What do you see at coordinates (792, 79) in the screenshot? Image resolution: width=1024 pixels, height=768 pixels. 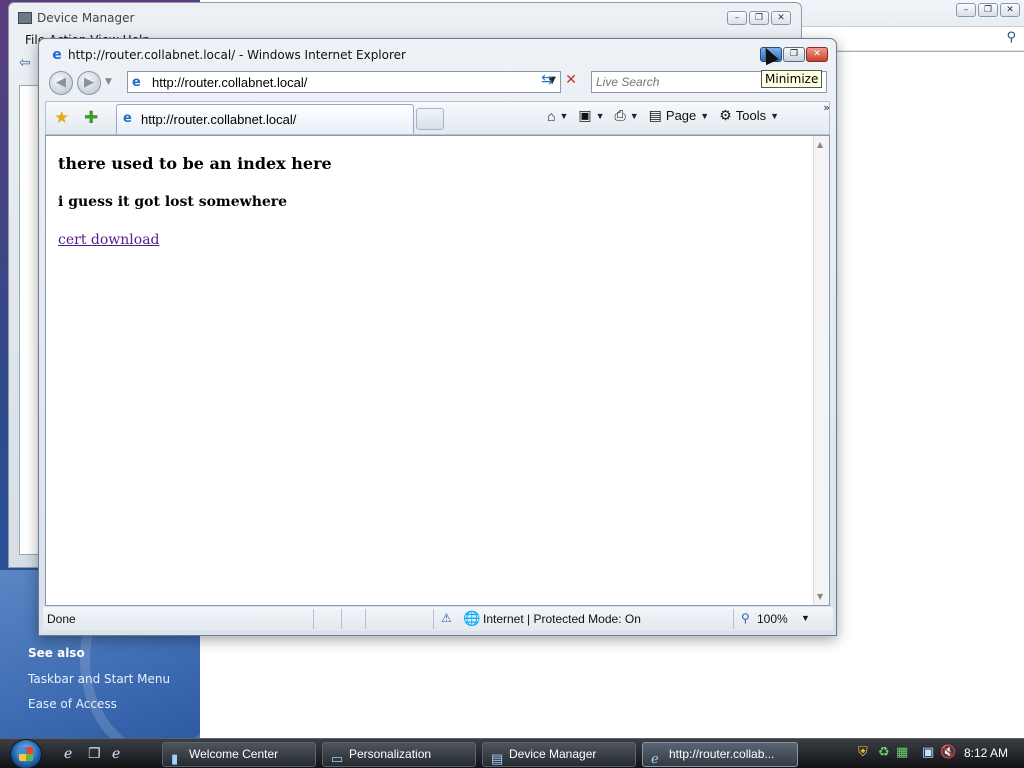 I see `minimize-tooltip: Minimize` at bounding box center [792, 79].